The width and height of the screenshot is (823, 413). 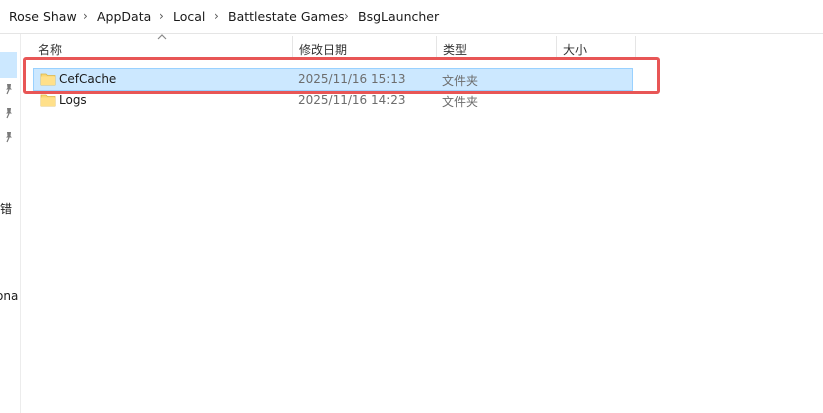 What do you see at coordinates (496, 47) in the screenshot?
I see `column-header-type: 类型` at bounding box center [496, 47].